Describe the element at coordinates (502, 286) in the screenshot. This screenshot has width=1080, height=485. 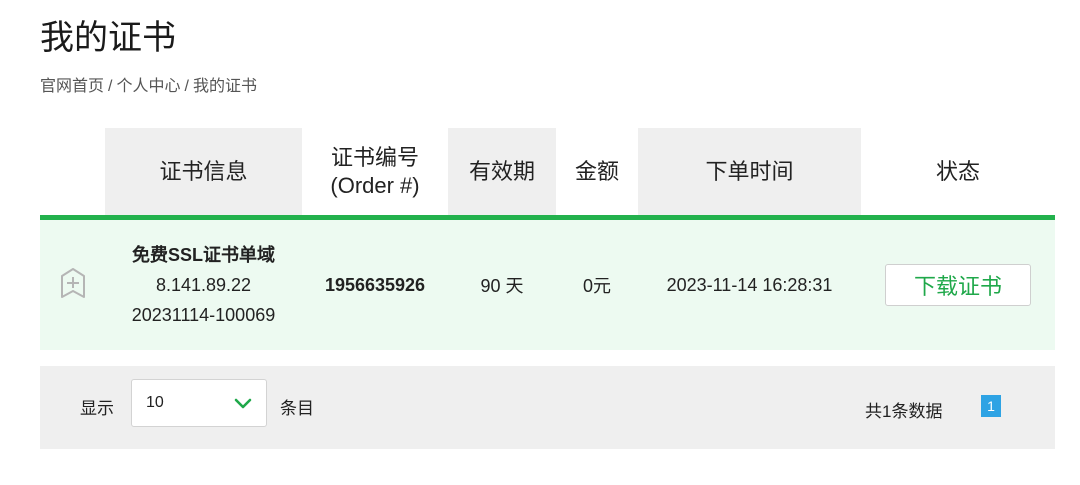
I see `validity: 90 天` at that location.